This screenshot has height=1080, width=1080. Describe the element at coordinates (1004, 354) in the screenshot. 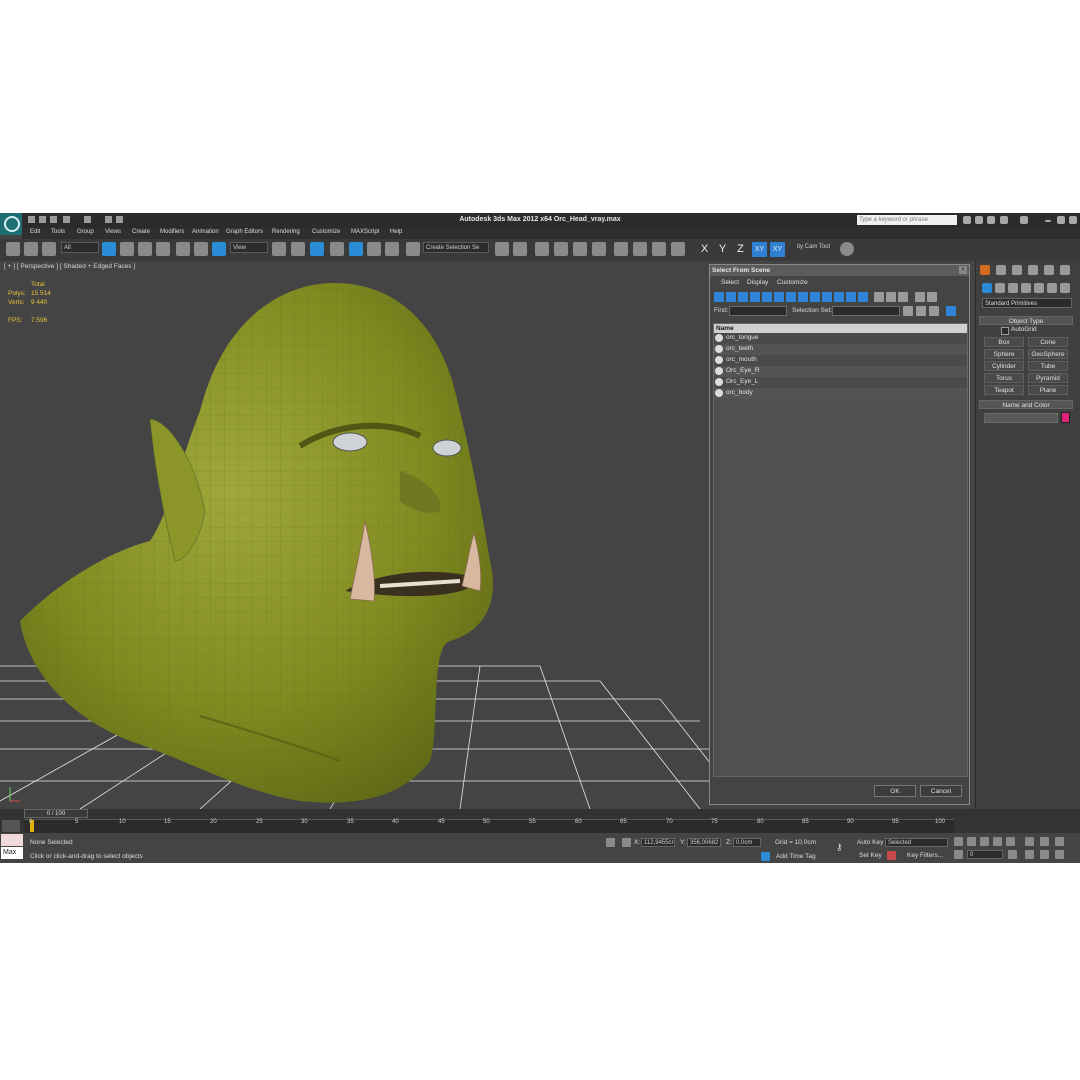

I see `sphere-button: Sphere` at that location.